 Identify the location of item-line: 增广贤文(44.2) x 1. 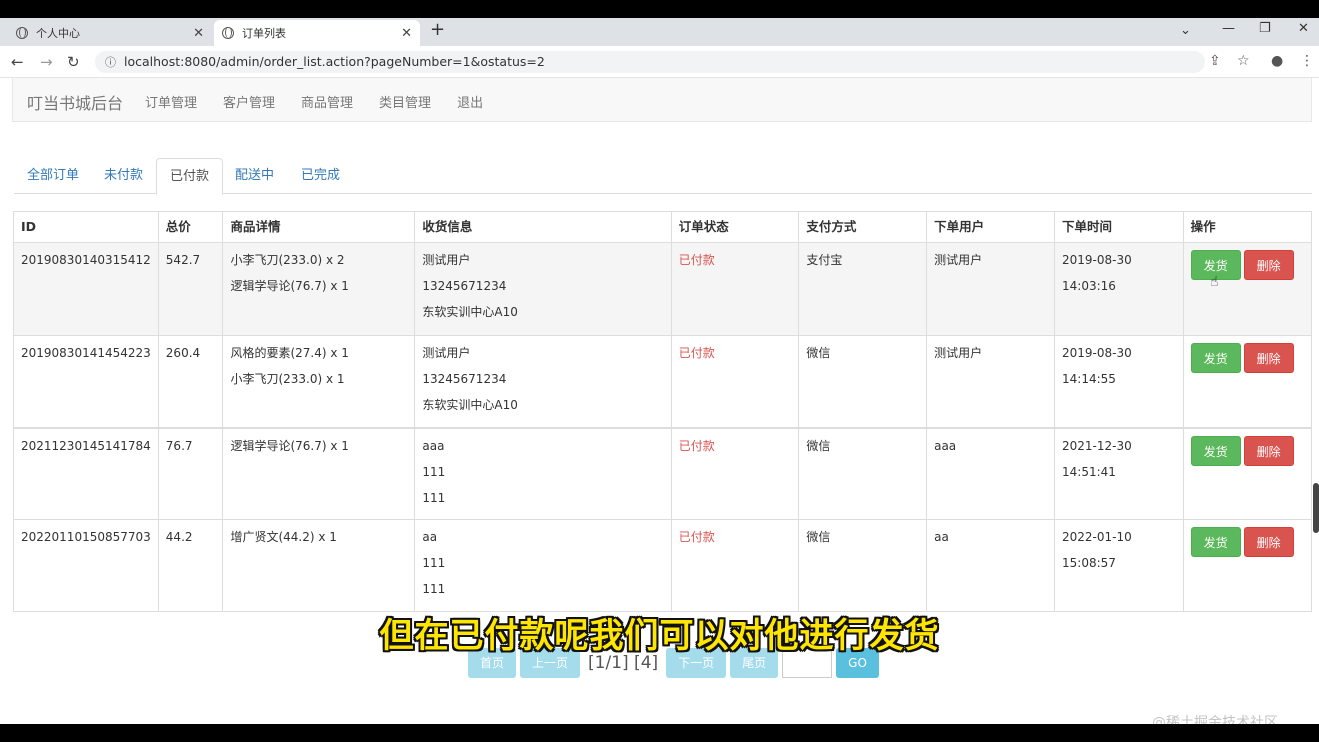
(283, 537).